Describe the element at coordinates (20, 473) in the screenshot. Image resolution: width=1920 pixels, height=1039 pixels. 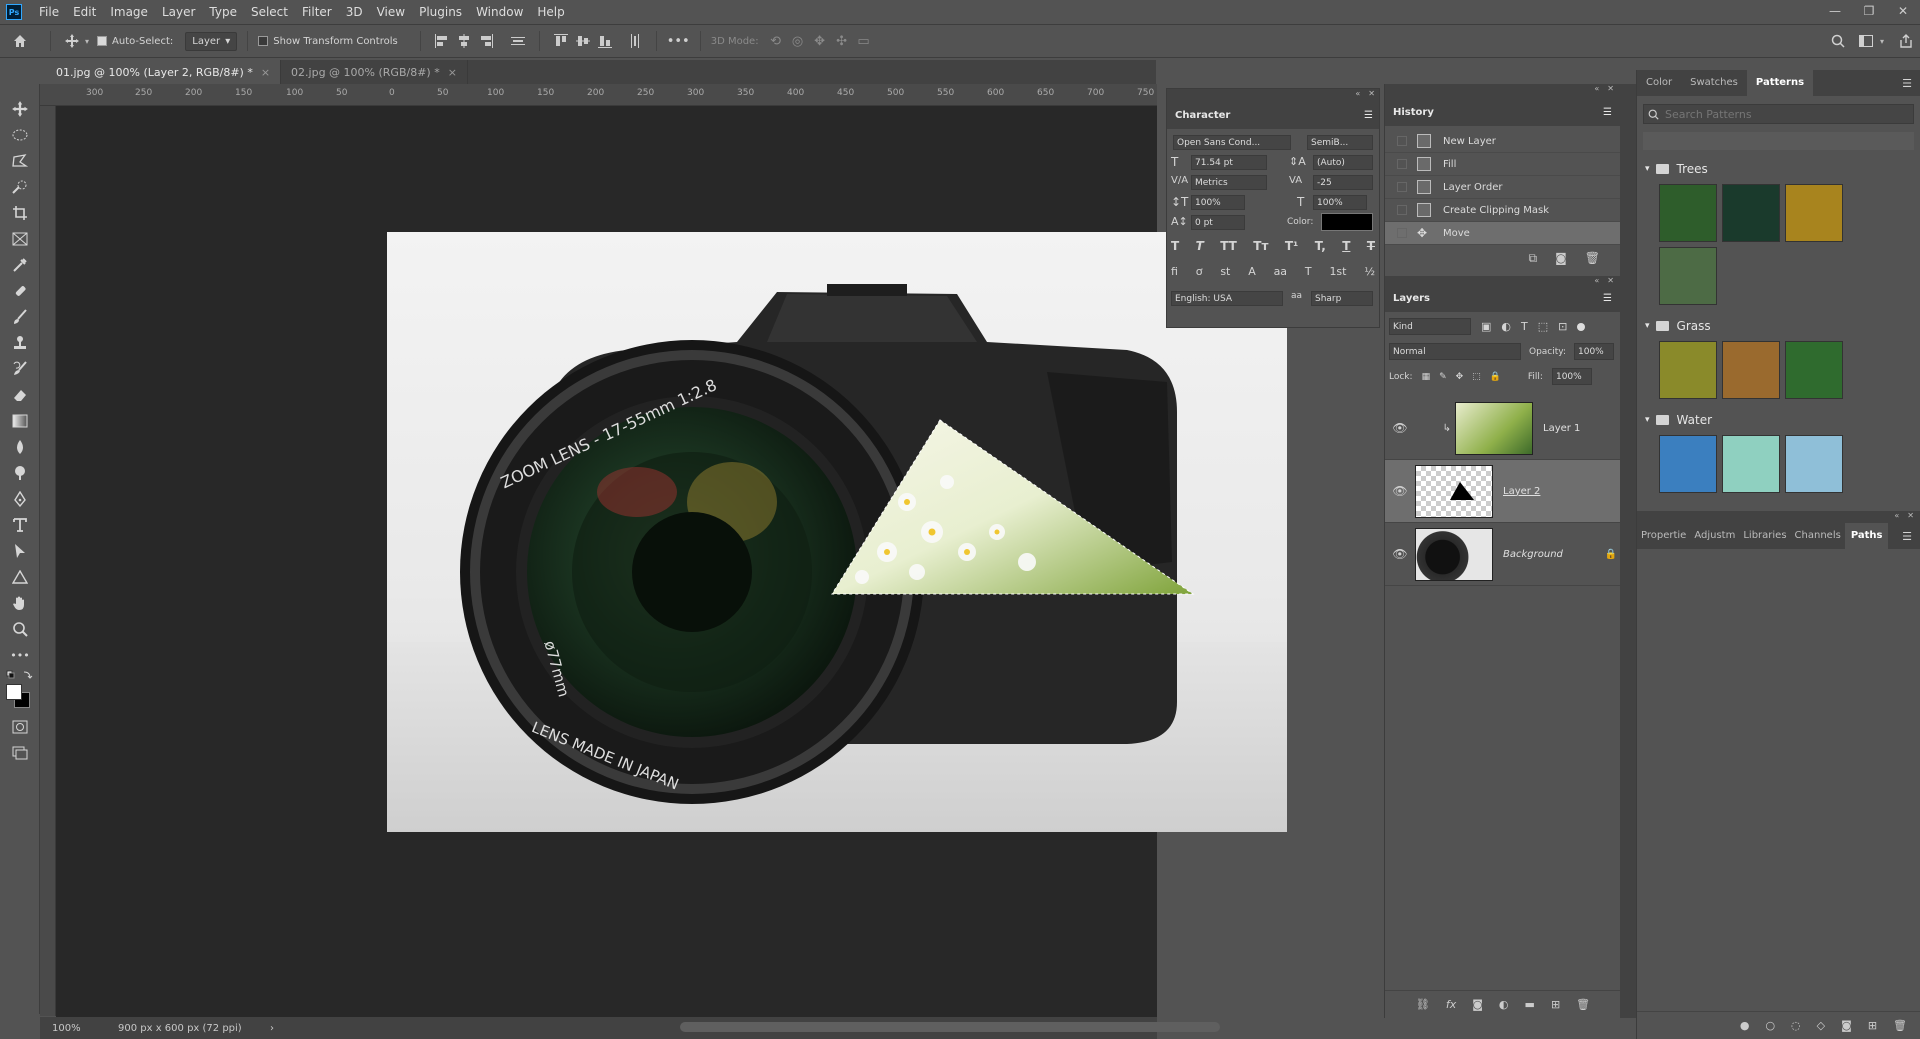
I see `dodge-tool-icon` at that location.